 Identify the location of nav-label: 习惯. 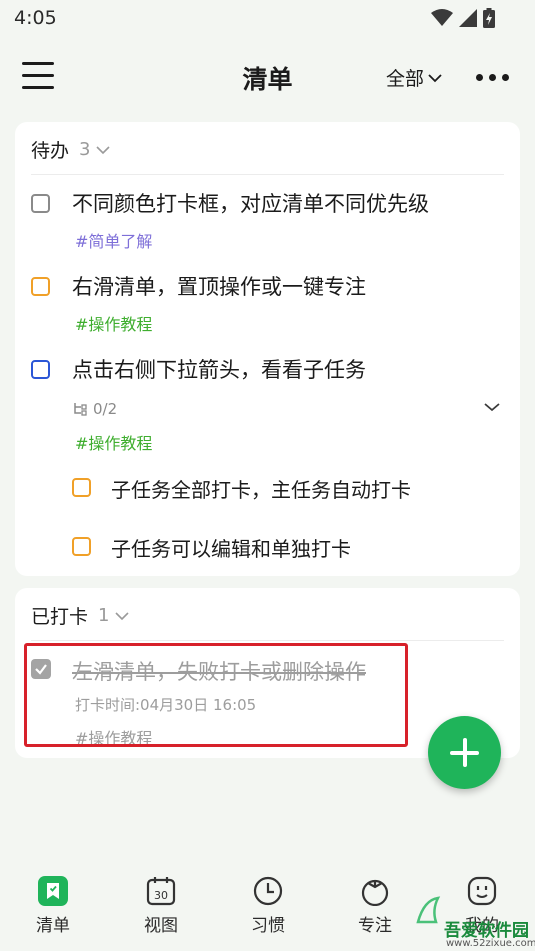
(268, 926).